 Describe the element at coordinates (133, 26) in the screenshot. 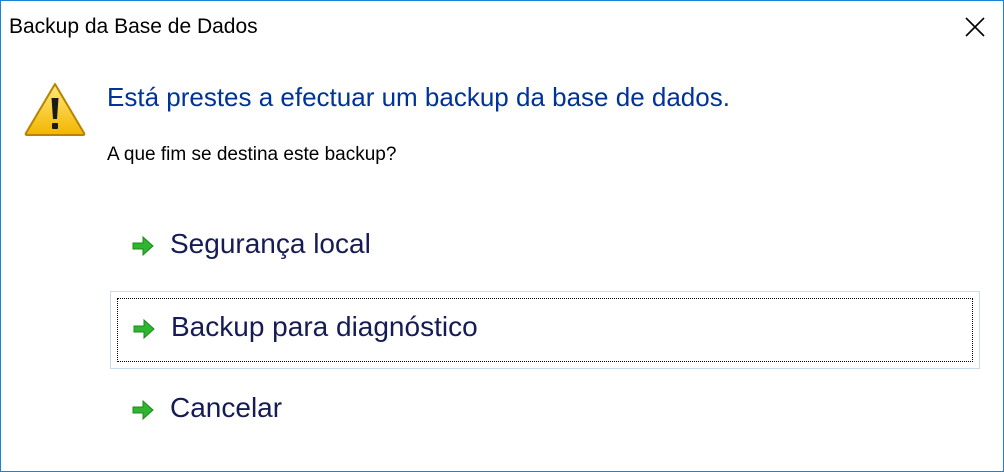

I see `window-title: Backup da Base de Dados` at that location.